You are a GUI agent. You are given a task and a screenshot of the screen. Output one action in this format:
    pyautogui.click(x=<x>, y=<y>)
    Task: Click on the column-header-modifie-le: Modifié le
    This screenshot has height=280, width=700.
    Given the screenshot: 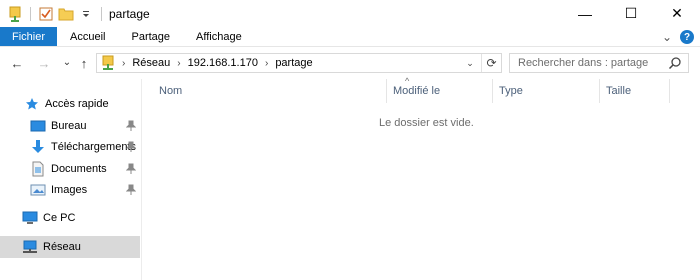 What is the action you would take?
    pyautogui.click(x=439, y=91)
    